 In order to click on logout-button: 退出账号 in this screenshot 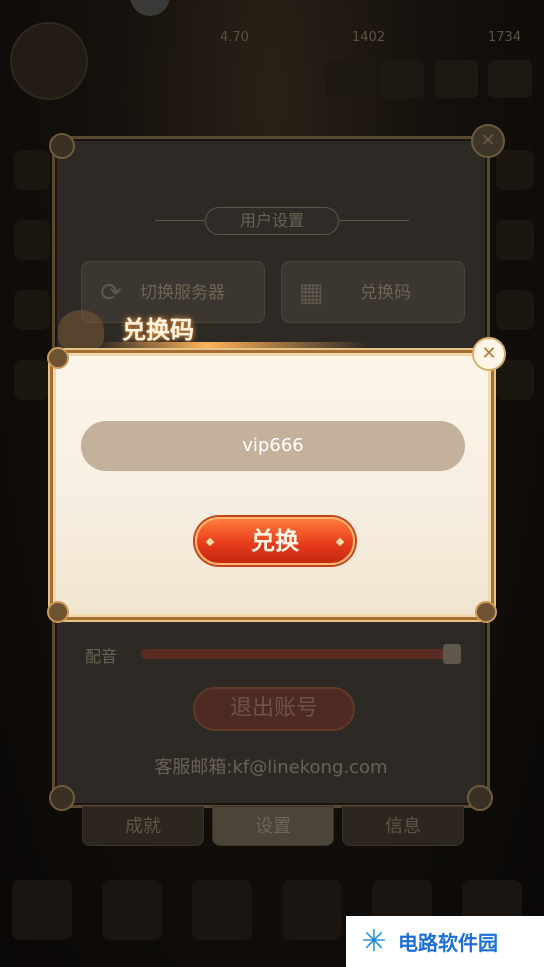, I will do `click(274, 709)`.